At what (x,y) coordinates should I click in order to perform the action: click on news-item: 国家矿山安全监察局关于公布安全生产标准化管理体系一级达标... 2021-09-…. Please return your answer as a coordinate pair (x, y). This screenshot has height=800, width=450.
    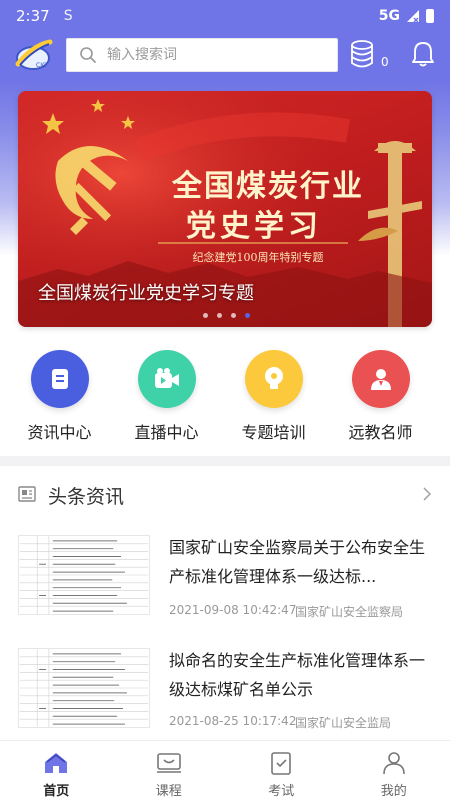
    Looking at the image, I should click on (225, 581).